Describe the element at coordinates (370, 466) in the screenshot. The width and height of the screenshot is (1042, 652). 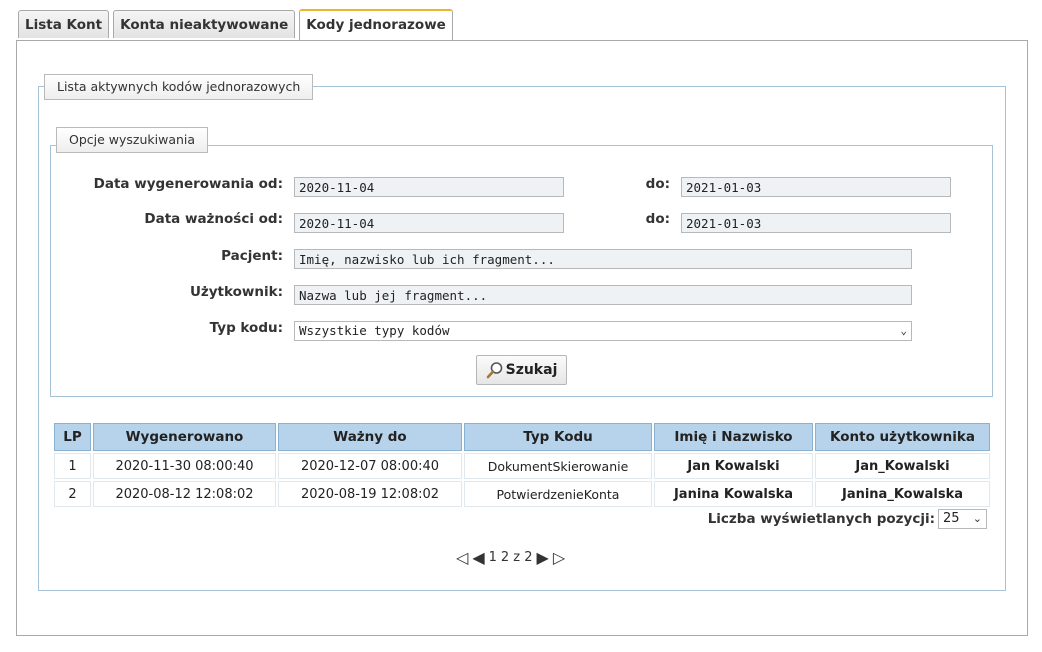
I see `cell-valid-to: 2020-12-07 08:00:40` at that location.